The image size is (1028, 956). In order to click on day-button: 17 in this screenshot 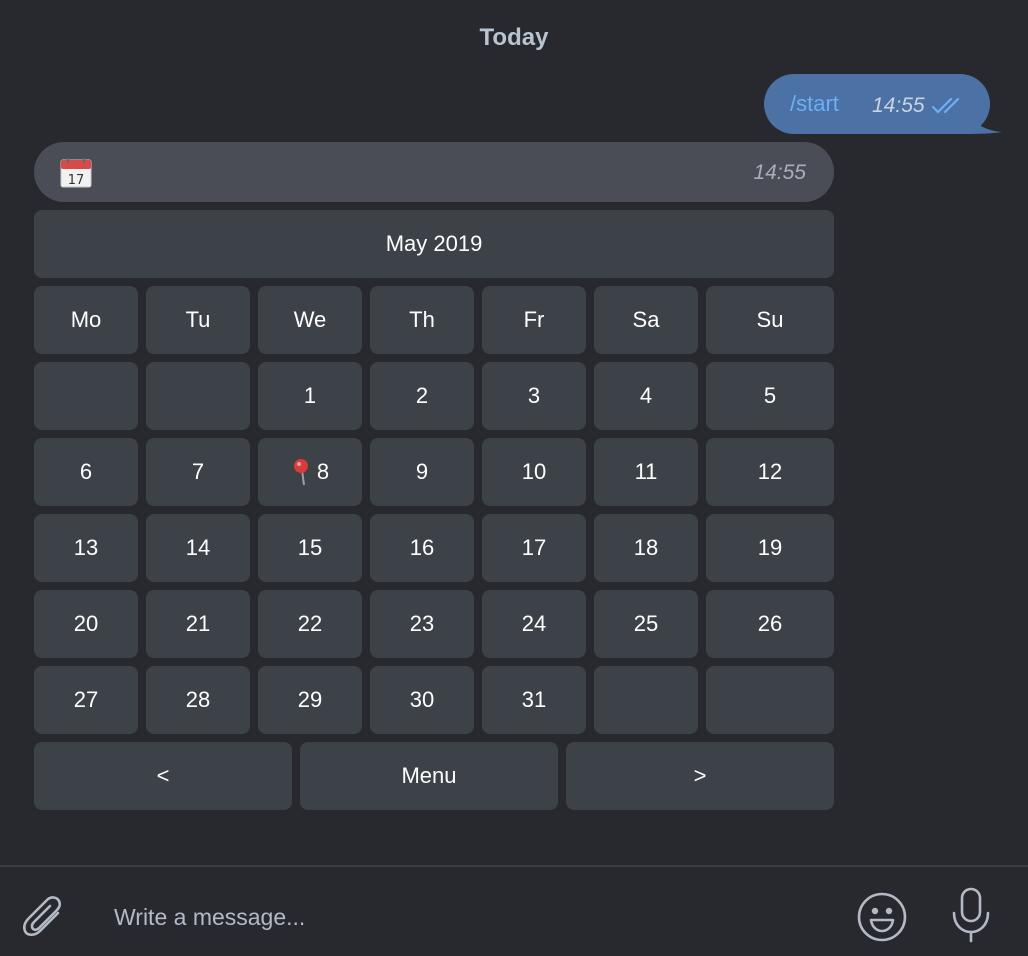, I will do `click(534, 548)`.